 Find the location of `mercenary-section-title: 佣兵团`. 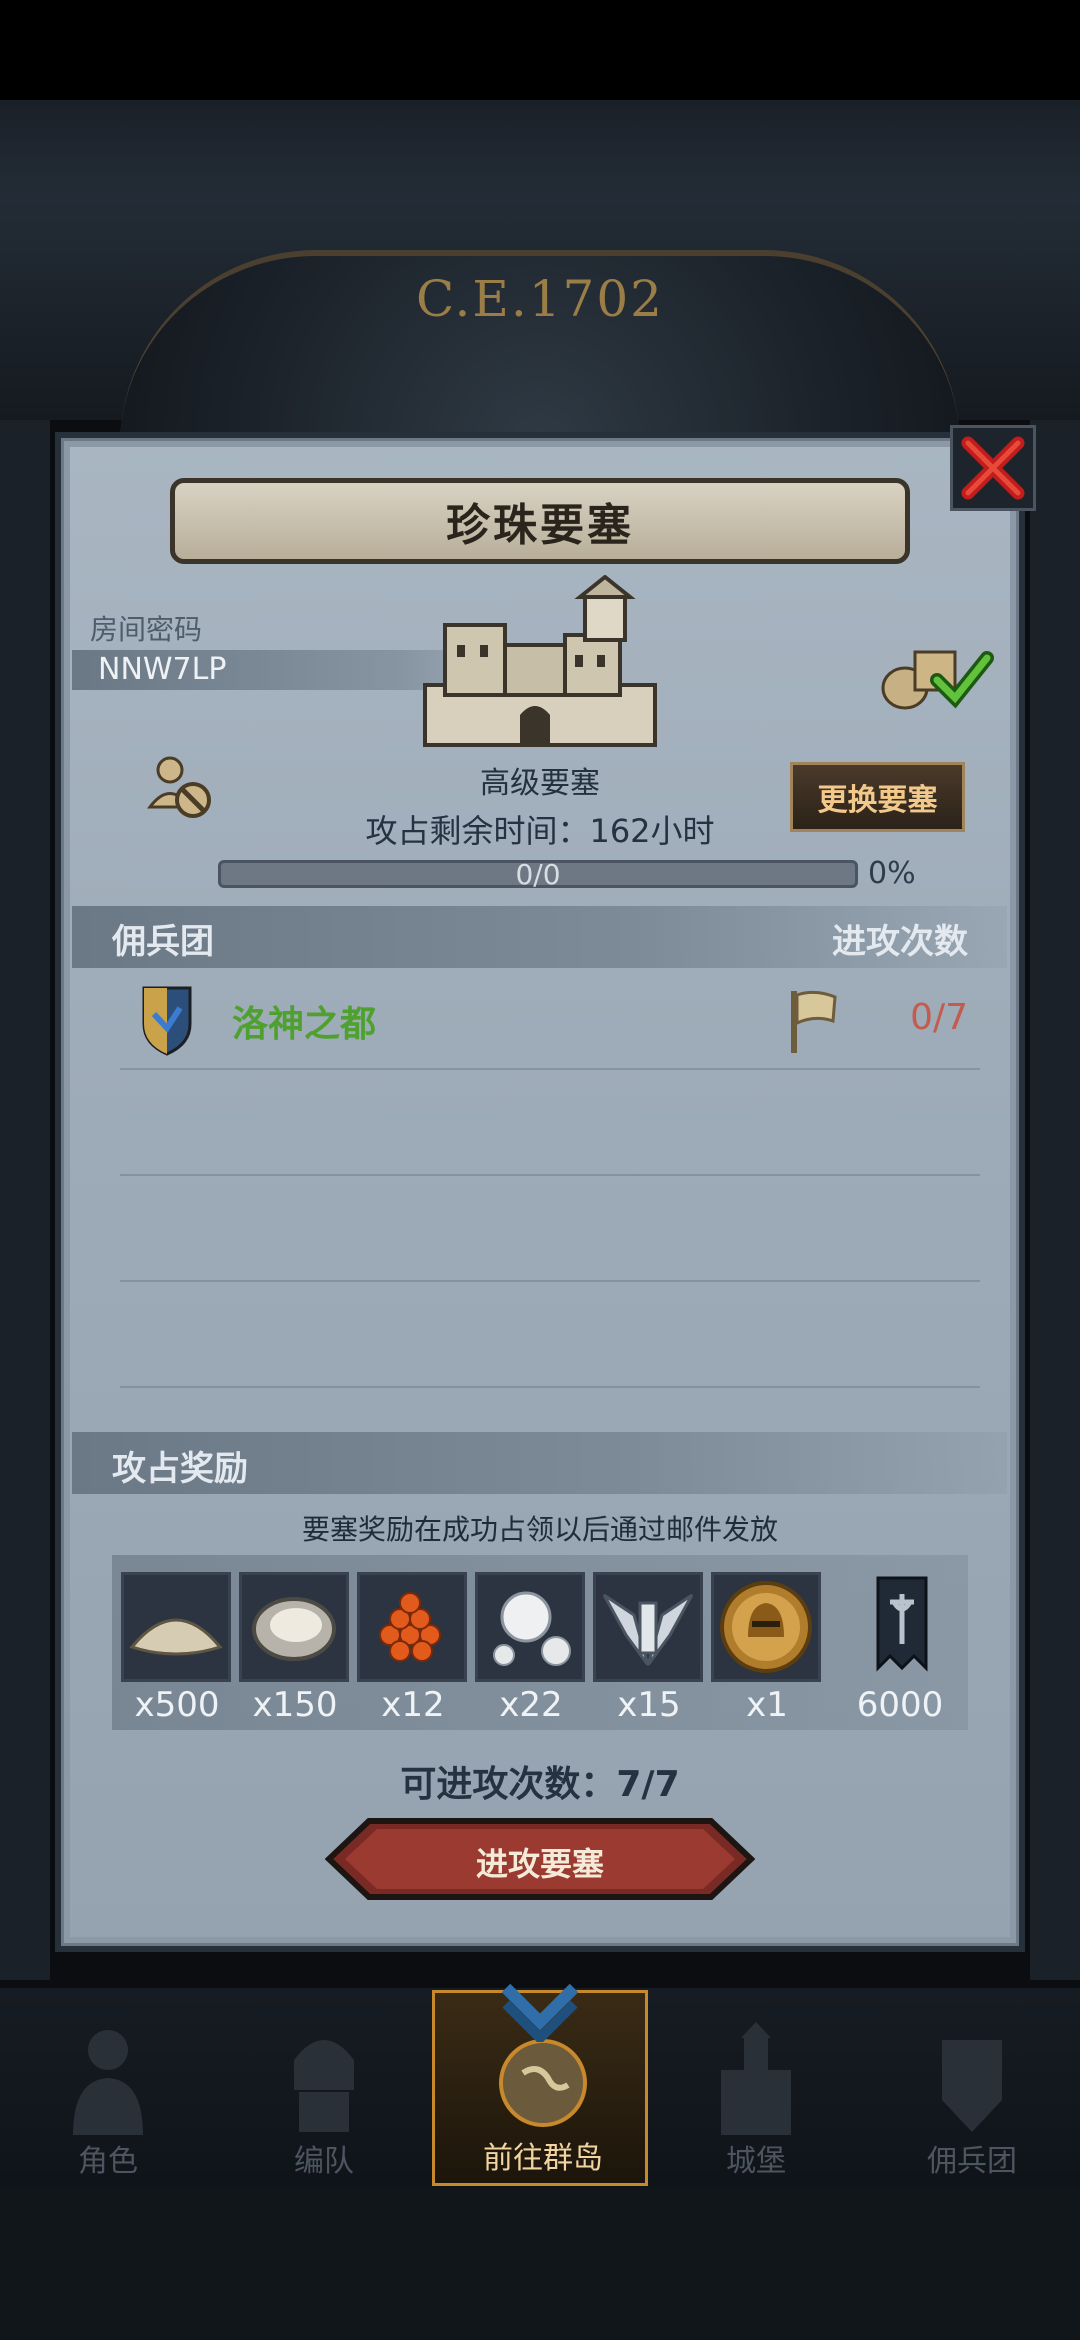

mercenary-section-title: 佣兵团 is located at coordinates (163, 942).